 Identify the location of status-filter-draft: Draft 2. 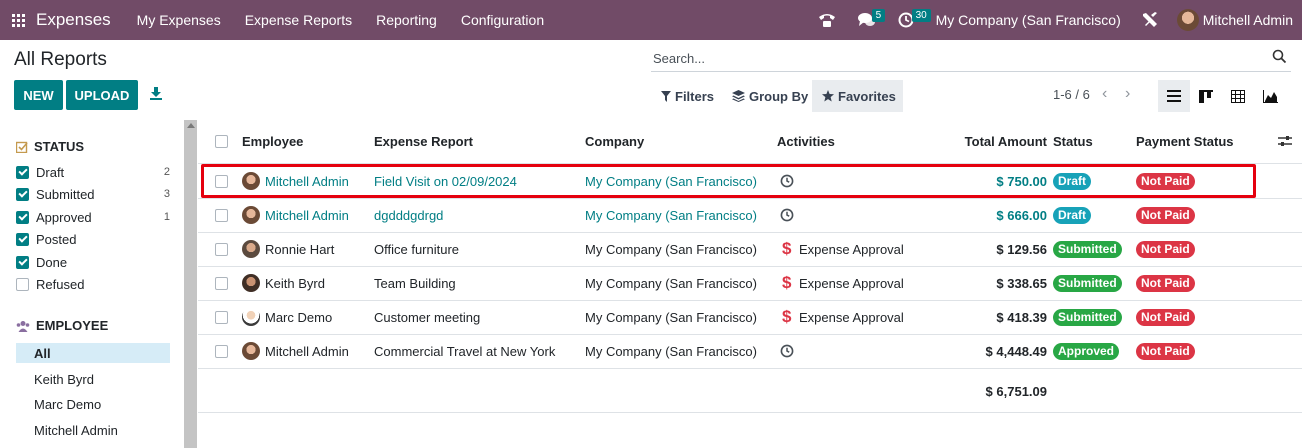
(93, 172).